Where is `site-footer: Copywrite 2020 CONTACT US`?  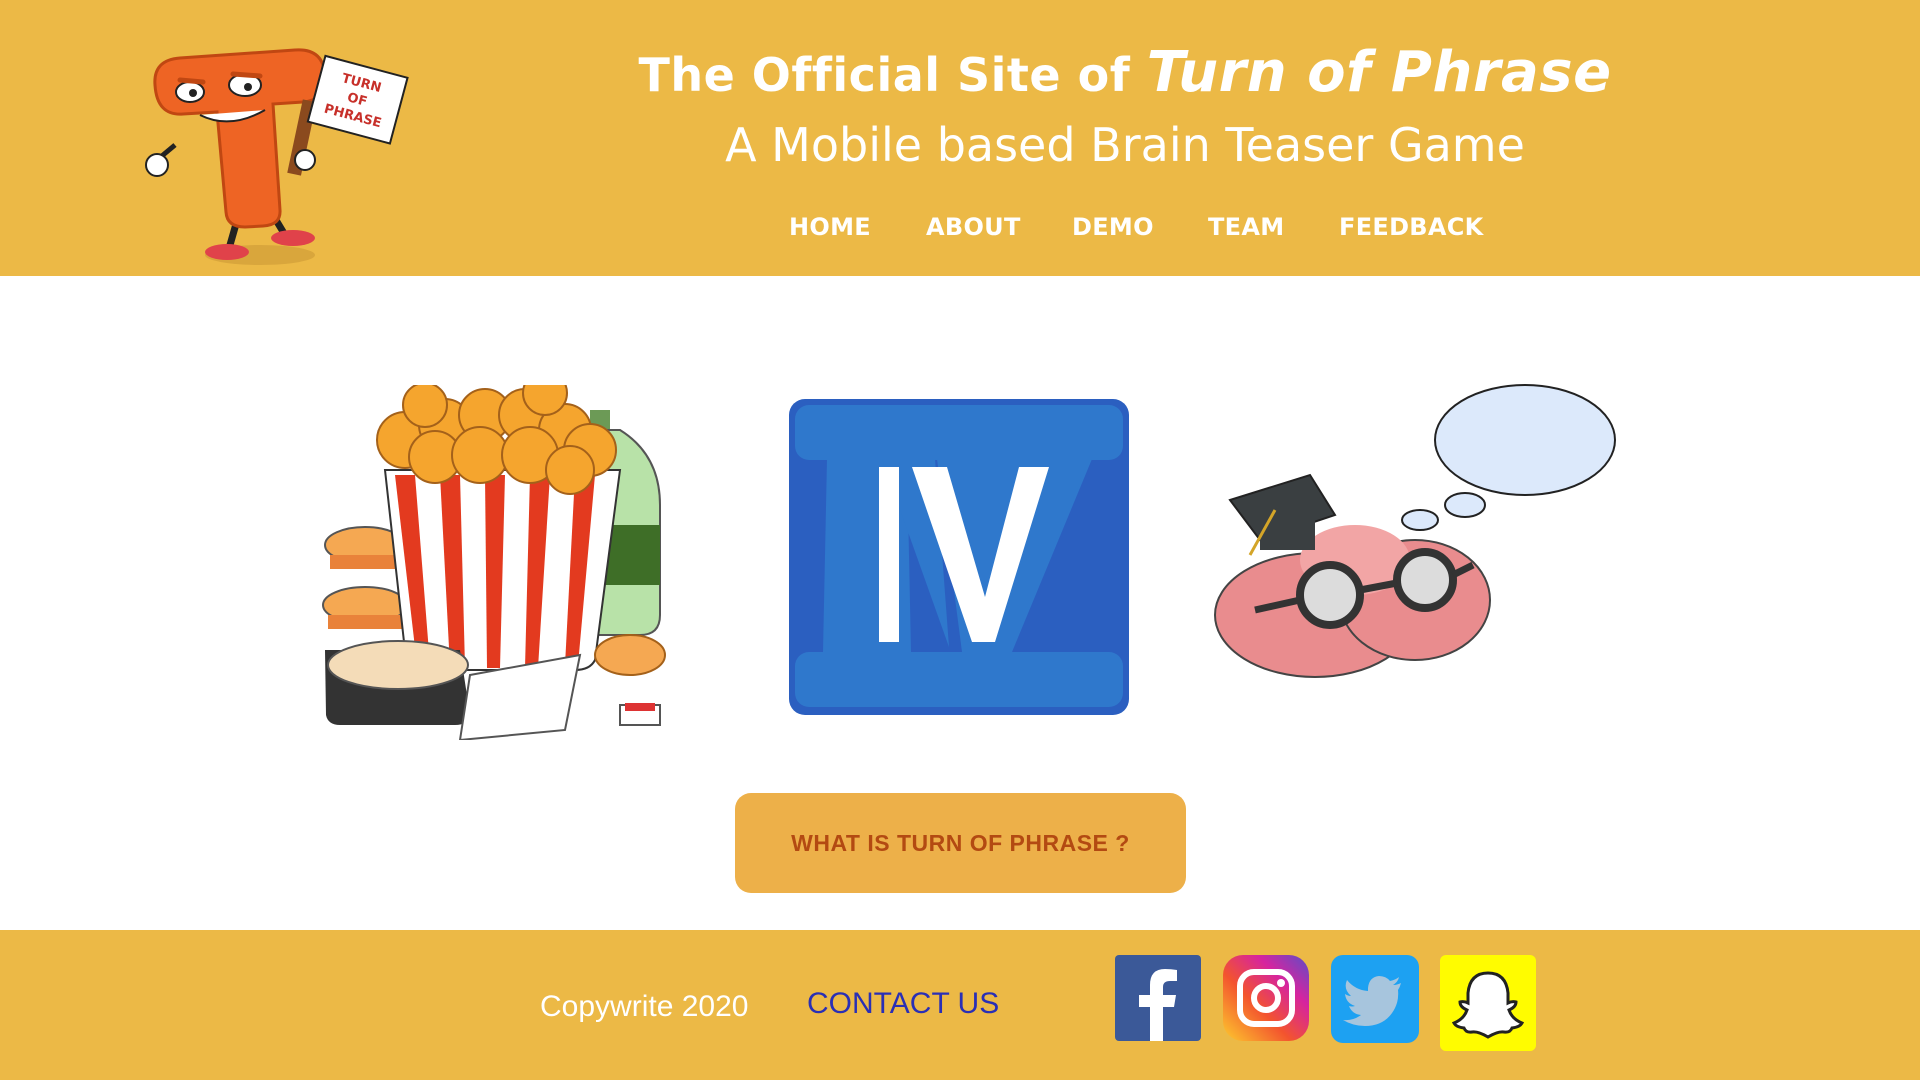
site-footer: Copywrite 2020 CONTACT US is located at coordinates (960, 1005).